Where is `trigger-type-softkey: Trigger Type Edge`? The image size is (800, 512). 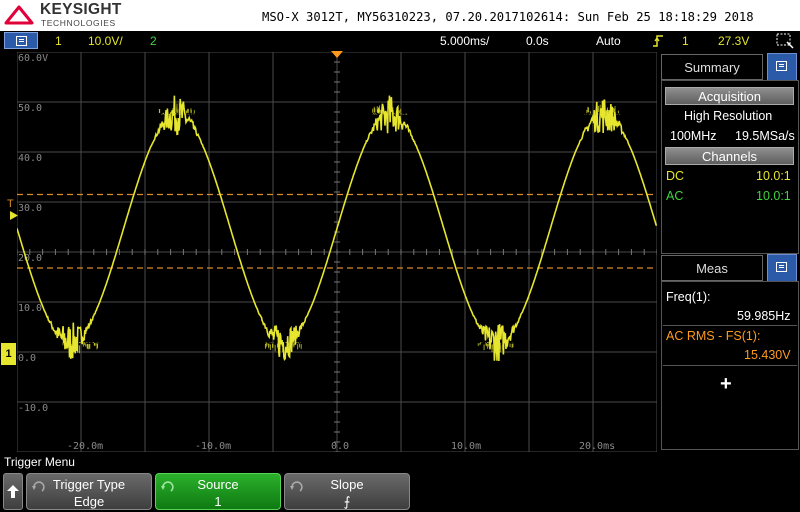 trigger-type-softkey: Trigger Type Edge is located at coordinates (89, 491).